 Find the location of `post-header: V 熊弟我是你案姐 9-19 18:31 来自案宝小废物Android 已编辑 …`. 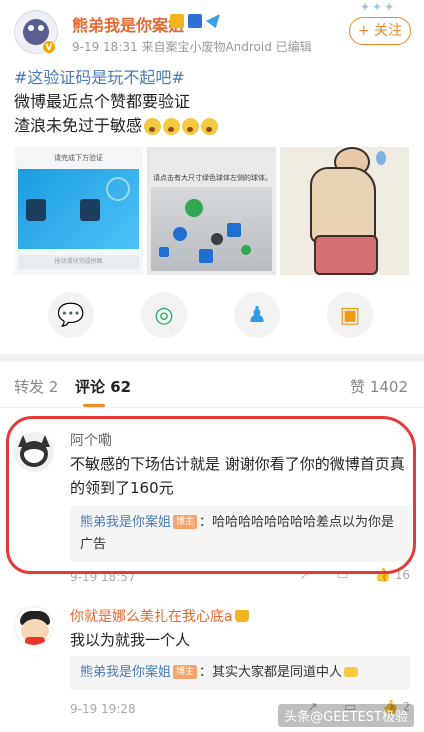

post-header: V 熊弟我是你案姐 9-19 18:31 来自案宝小废物Android 已编辑 … is located at coordinates (212, 31).